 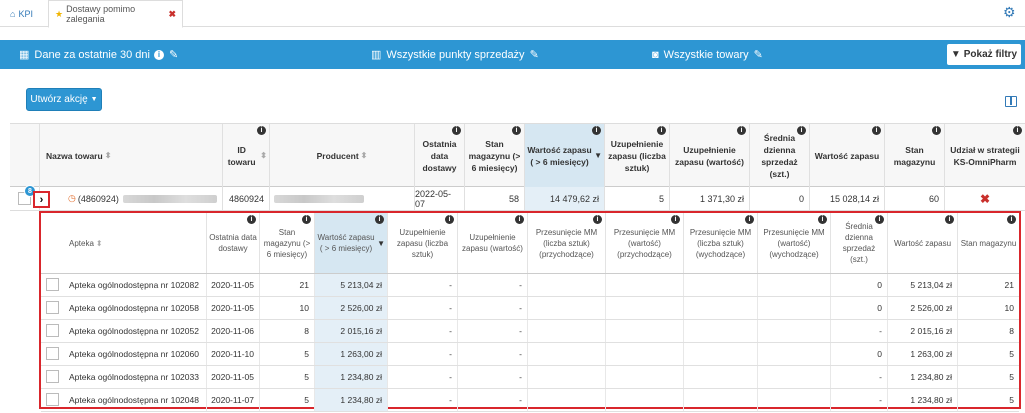 I want to click on show-filters-button: ▼ Pokaż filtry, so click(x=984, y=54).